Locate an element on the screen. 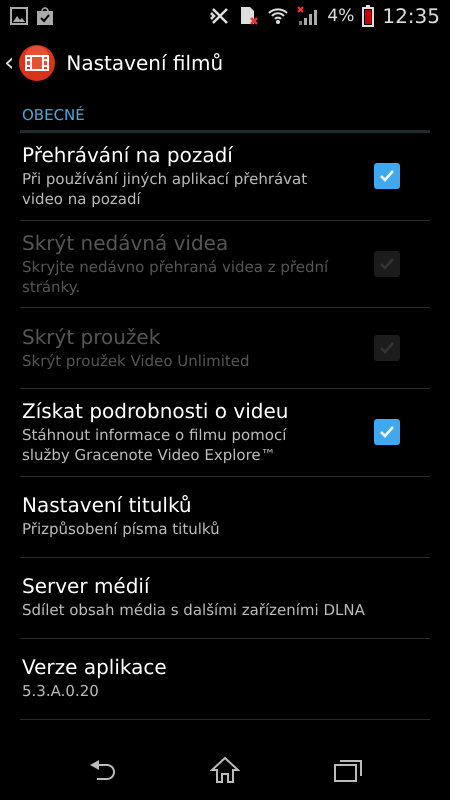 This screenshot has width=450, height=800. picture-icon is located at coordinates (19, 16).